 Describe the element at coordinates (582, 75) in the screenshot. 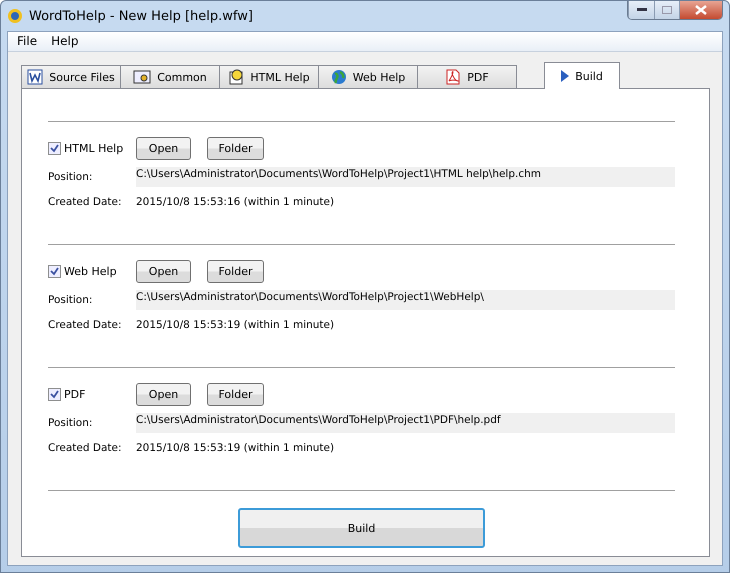

I see `tab: Build` at that location.